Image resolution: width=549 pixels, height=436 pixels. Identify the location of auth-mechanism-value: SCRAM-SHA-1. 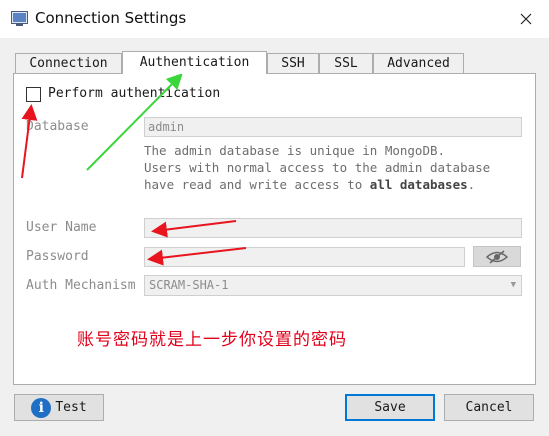
(189, 285).